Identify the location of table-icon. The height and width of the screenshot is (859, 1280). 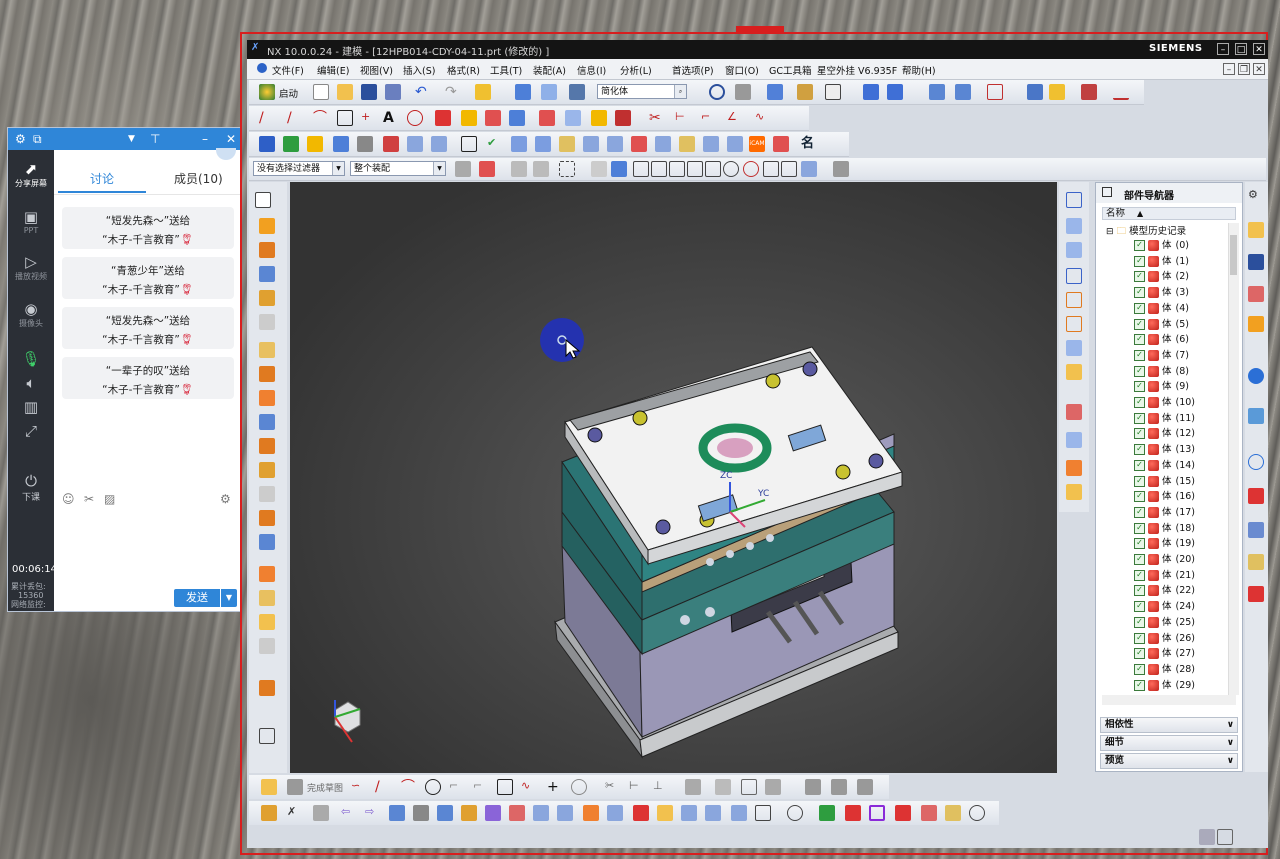
(365, 144).